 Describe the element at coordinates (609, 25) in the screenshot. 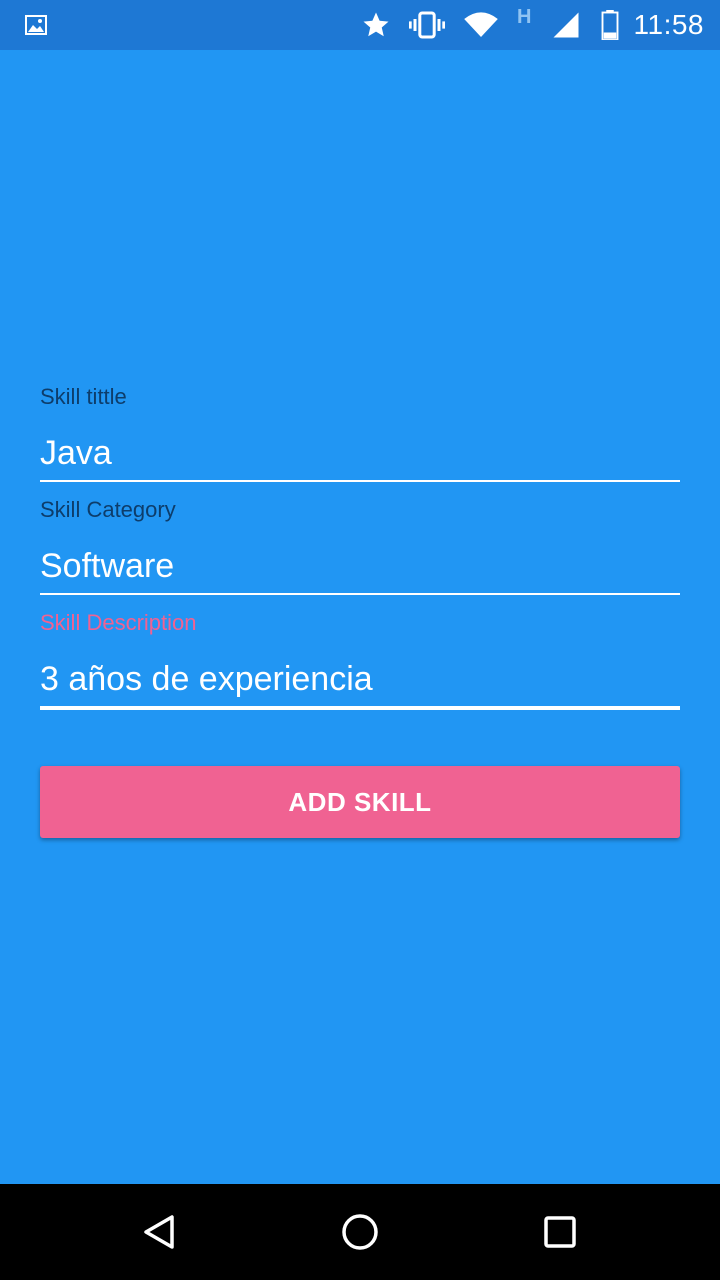

I see `battery-icon` at that location.